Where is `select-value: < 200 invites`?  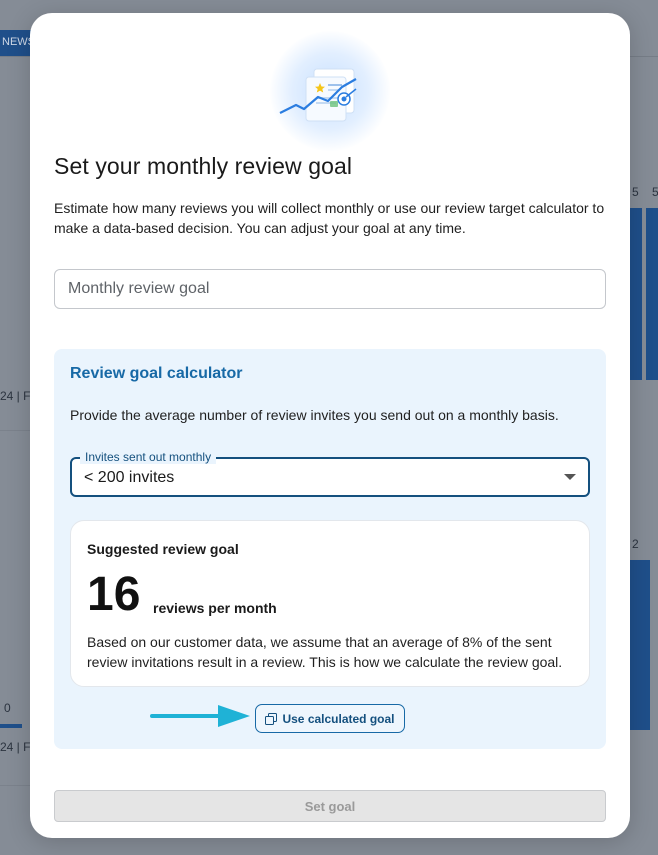
select-value: < 200 invites is located at coordinates (129, 477).